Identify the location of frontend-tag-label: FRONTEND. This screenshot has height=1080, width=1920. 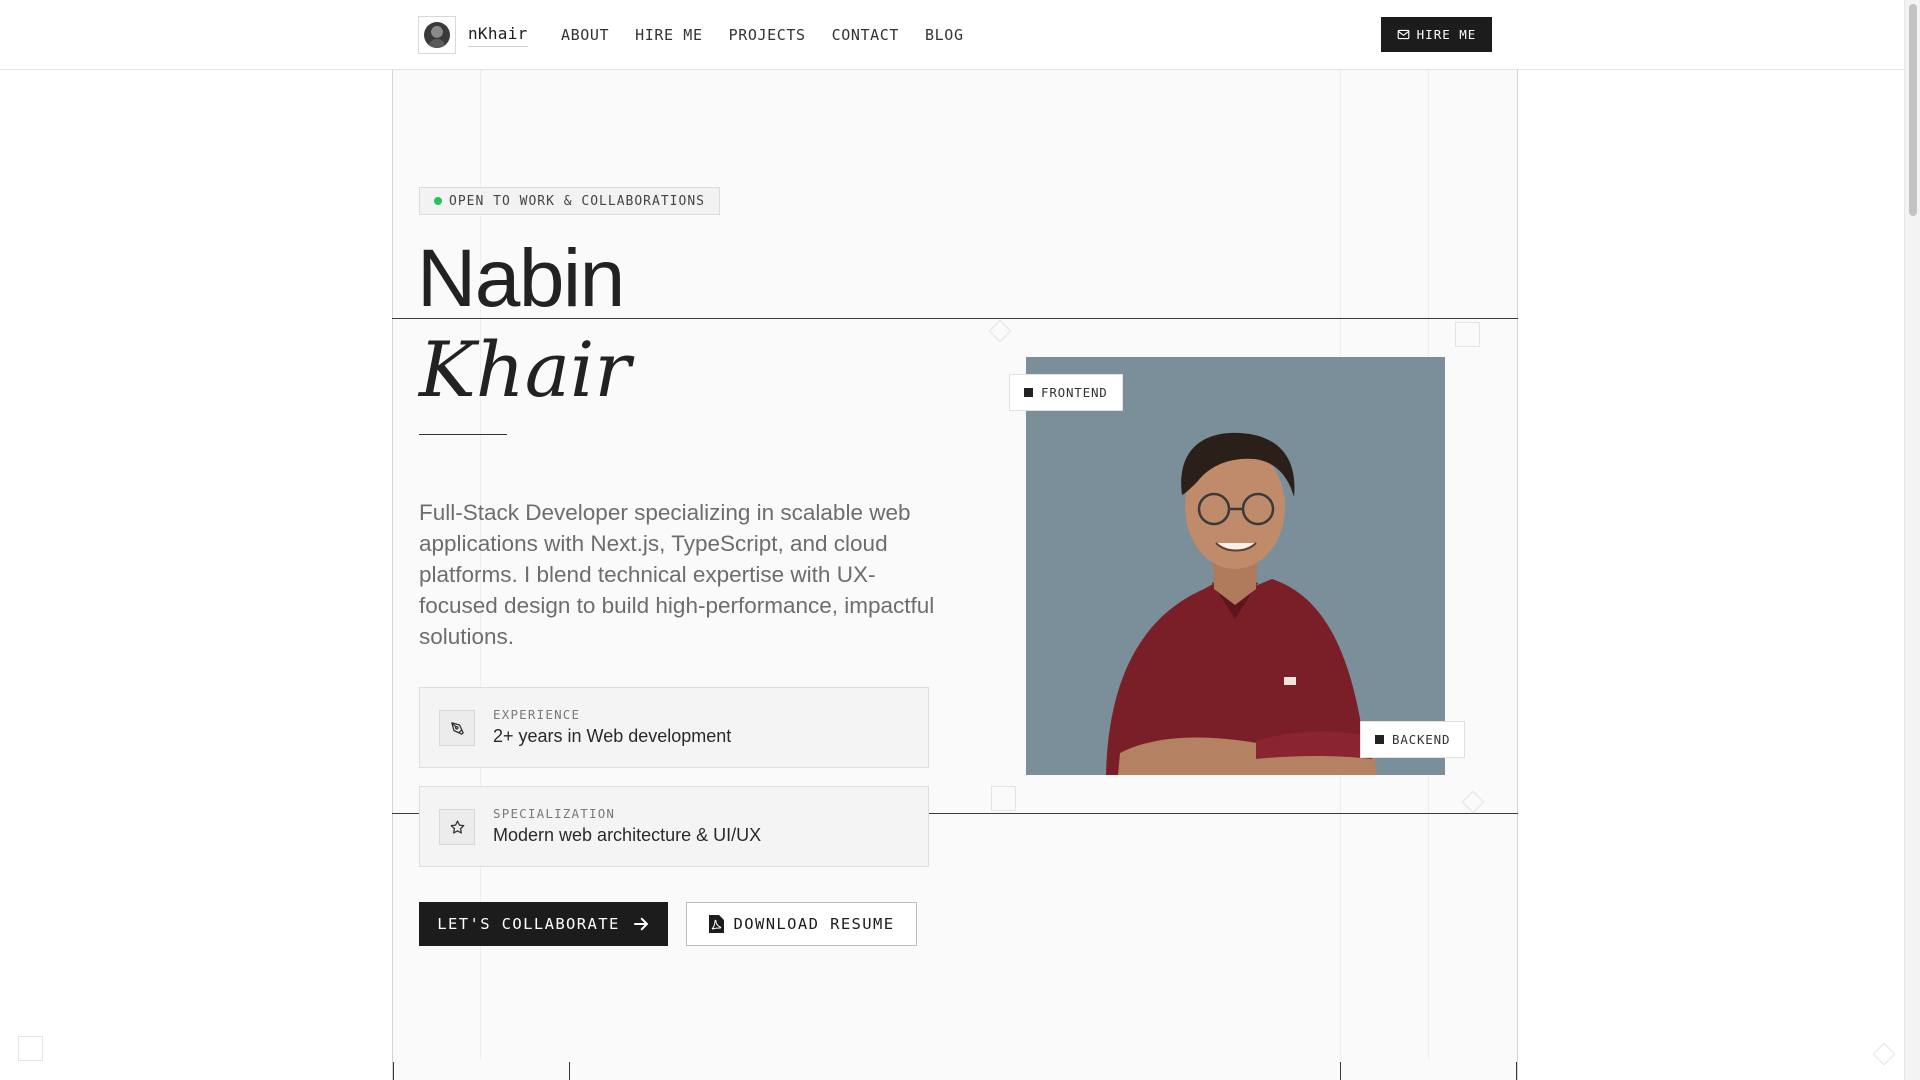
(1074, 392).